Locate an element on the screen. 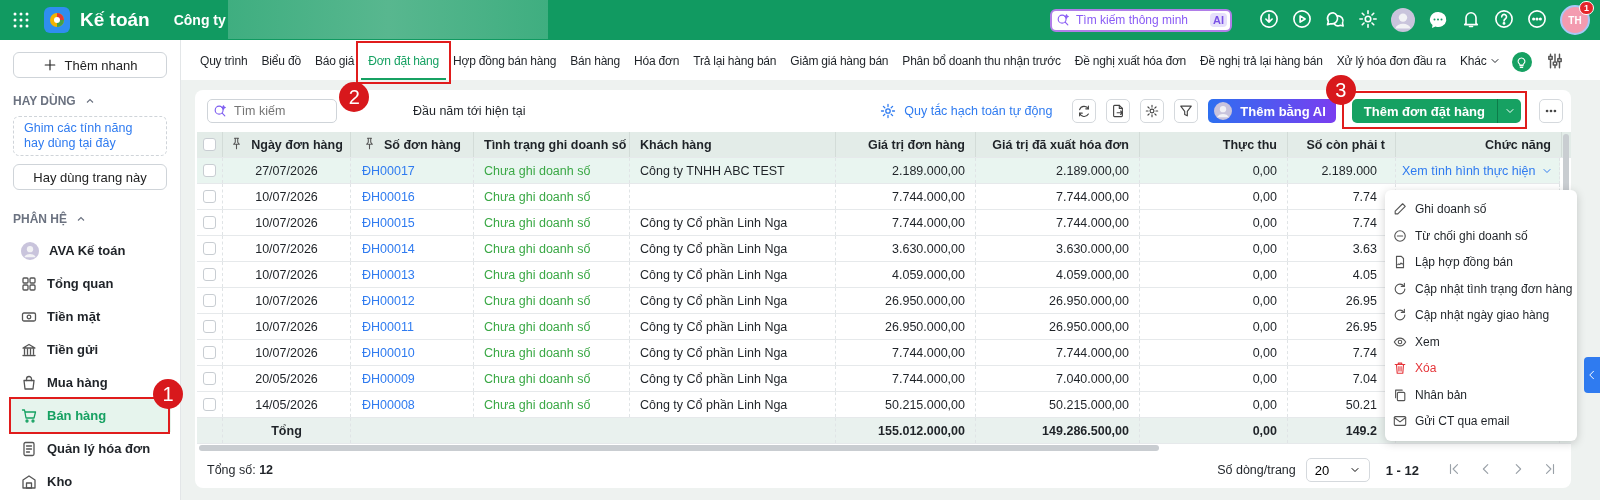 This screenshot has width=1600, height=500. column-header: Số còn phải t is located at coordinates (1345, 144).